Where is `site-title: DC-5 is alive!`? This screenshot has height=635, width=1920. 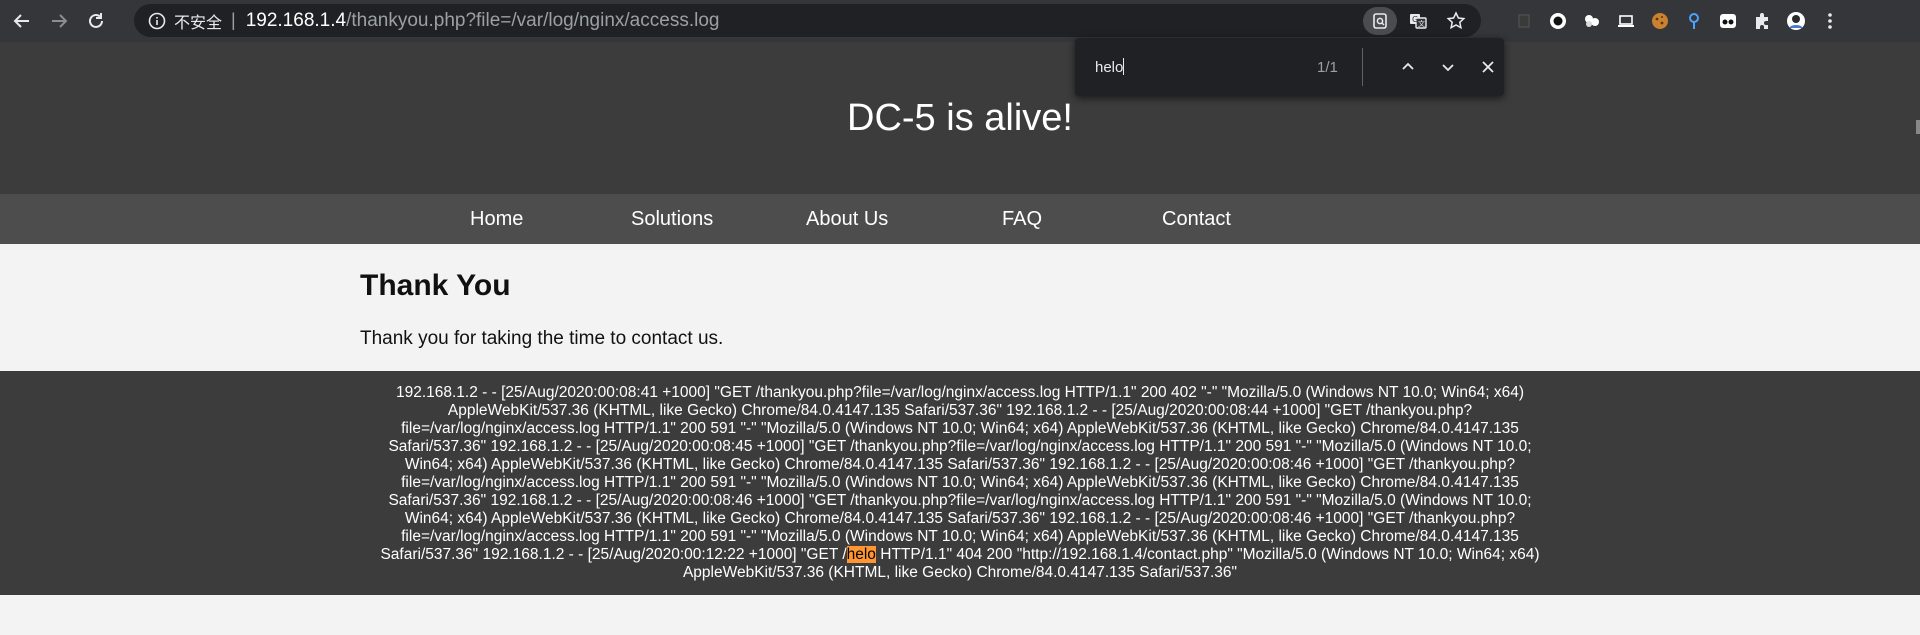 site-title: DC-5 is alive! is located at coordinates (960, 117).